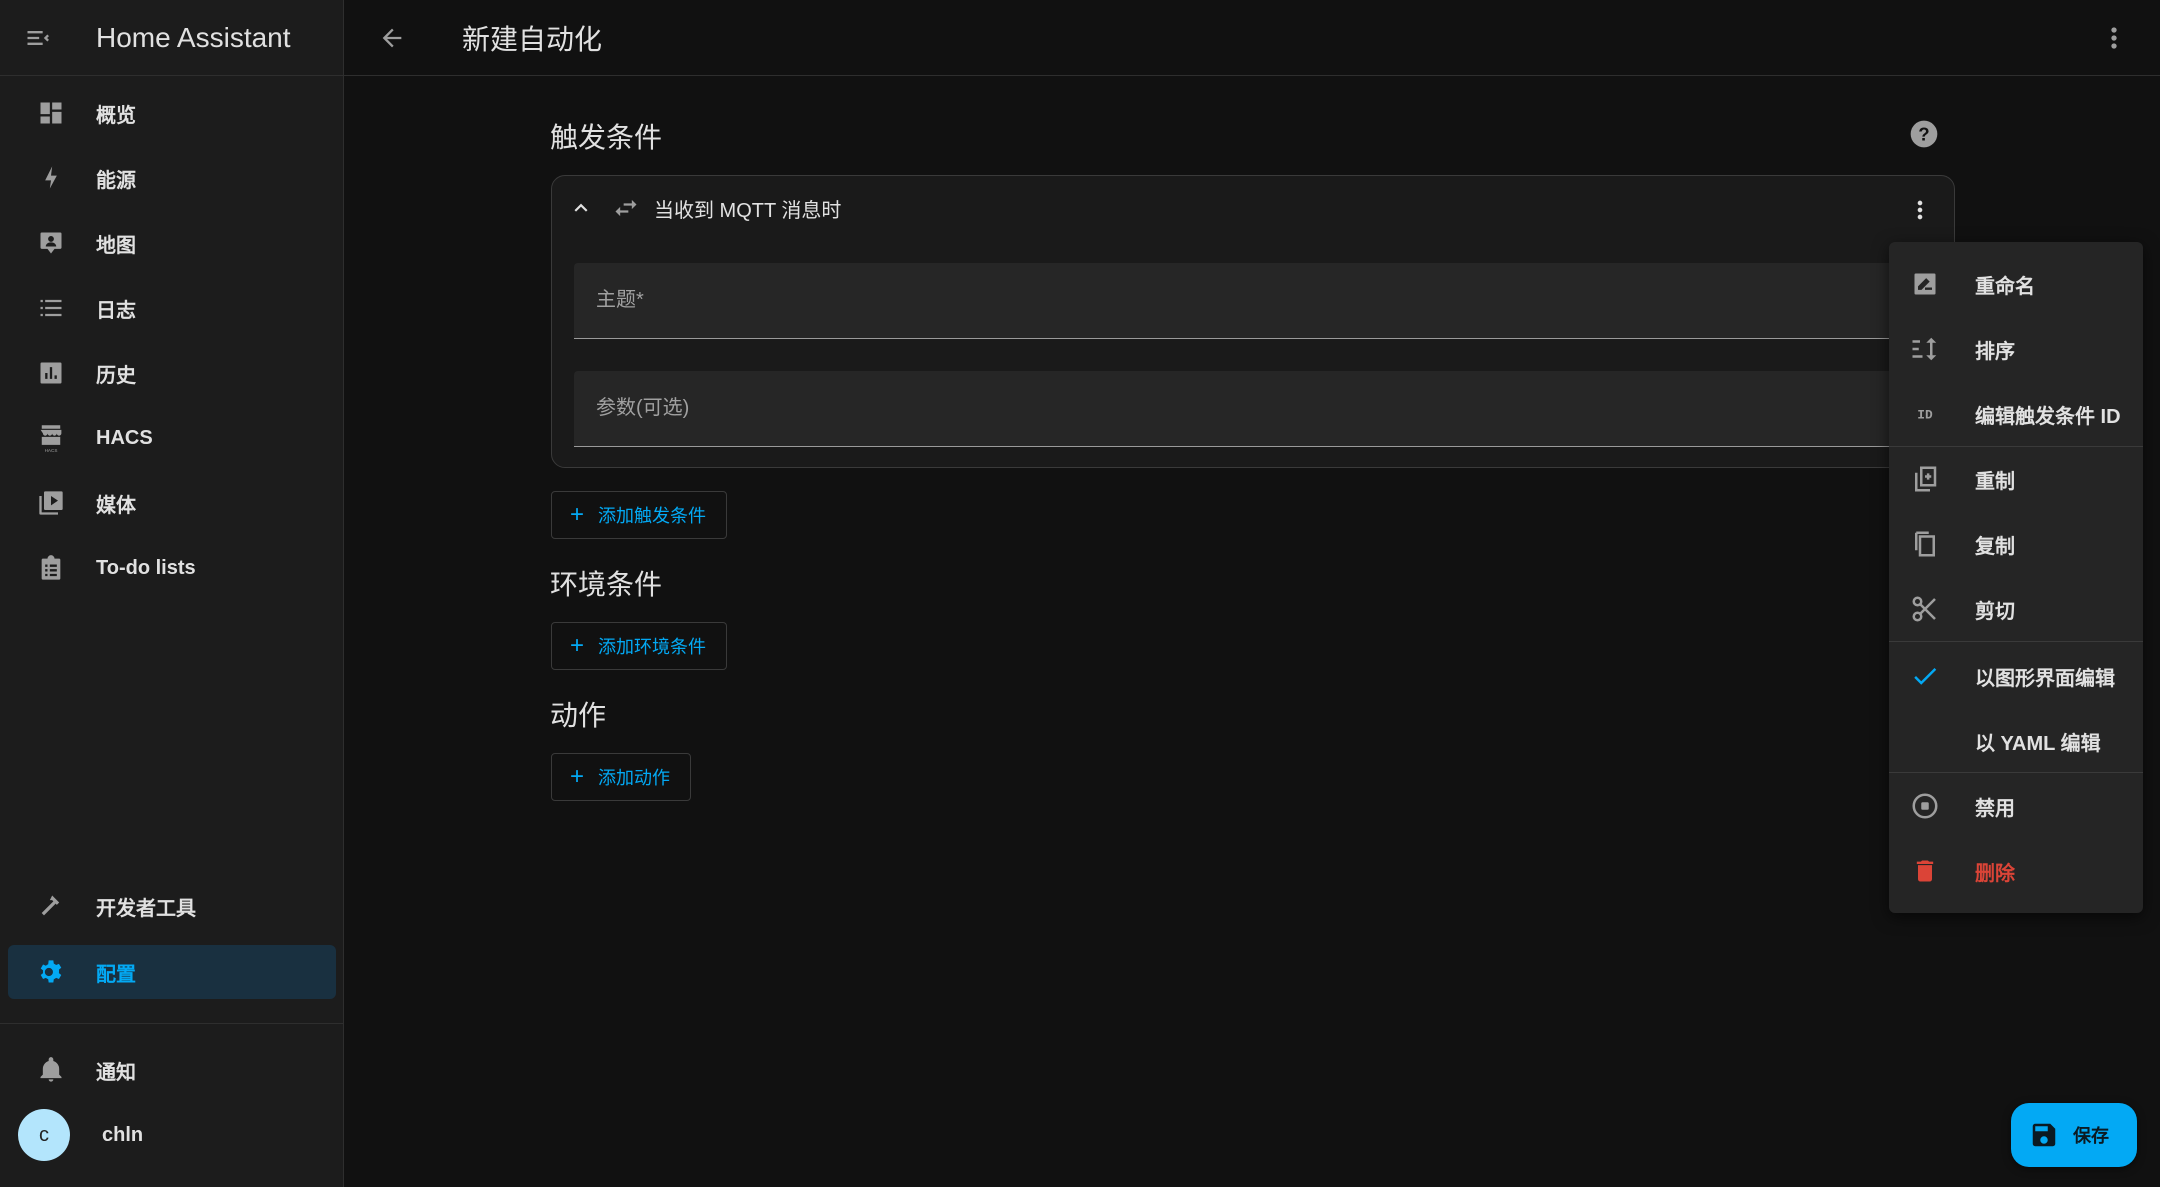 The height and width of the screenshot is (1187, 2160). What do you see at coordinates (1995, 873) in the screenshot?
I see `menu-item-label: 删除` at bounding box center [1995, 873].